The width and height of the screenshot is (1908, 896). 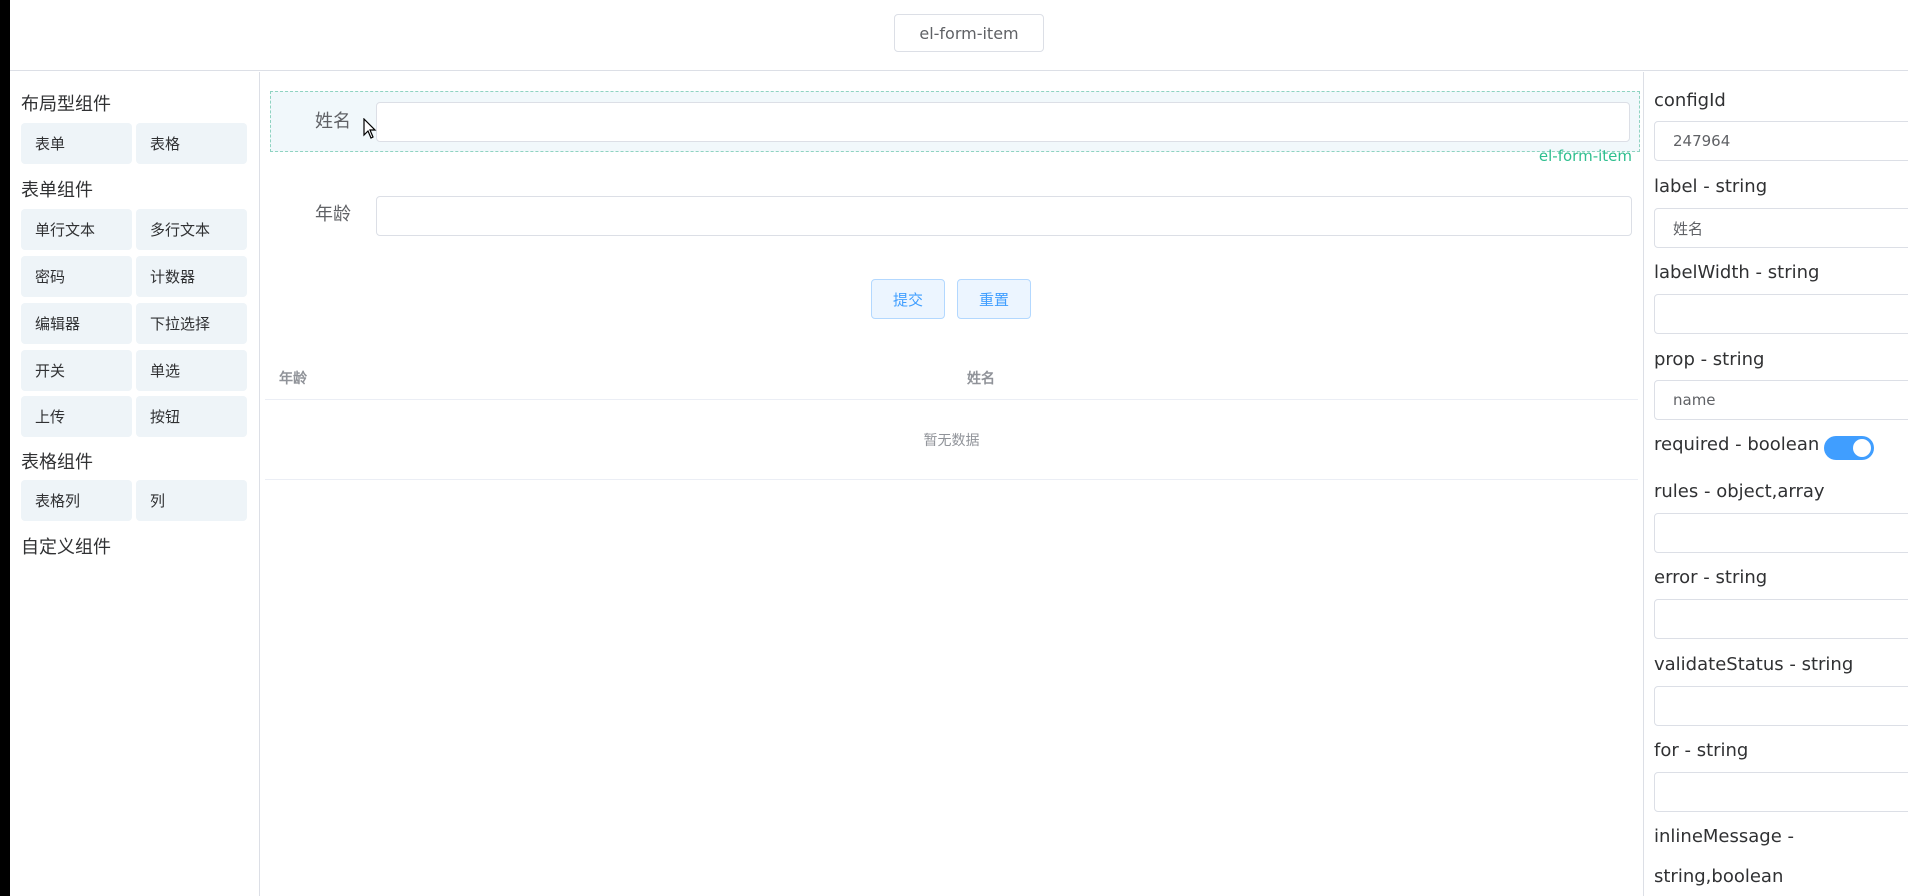 I want to click on validatestatus-input, so click(x=1781, y=706).